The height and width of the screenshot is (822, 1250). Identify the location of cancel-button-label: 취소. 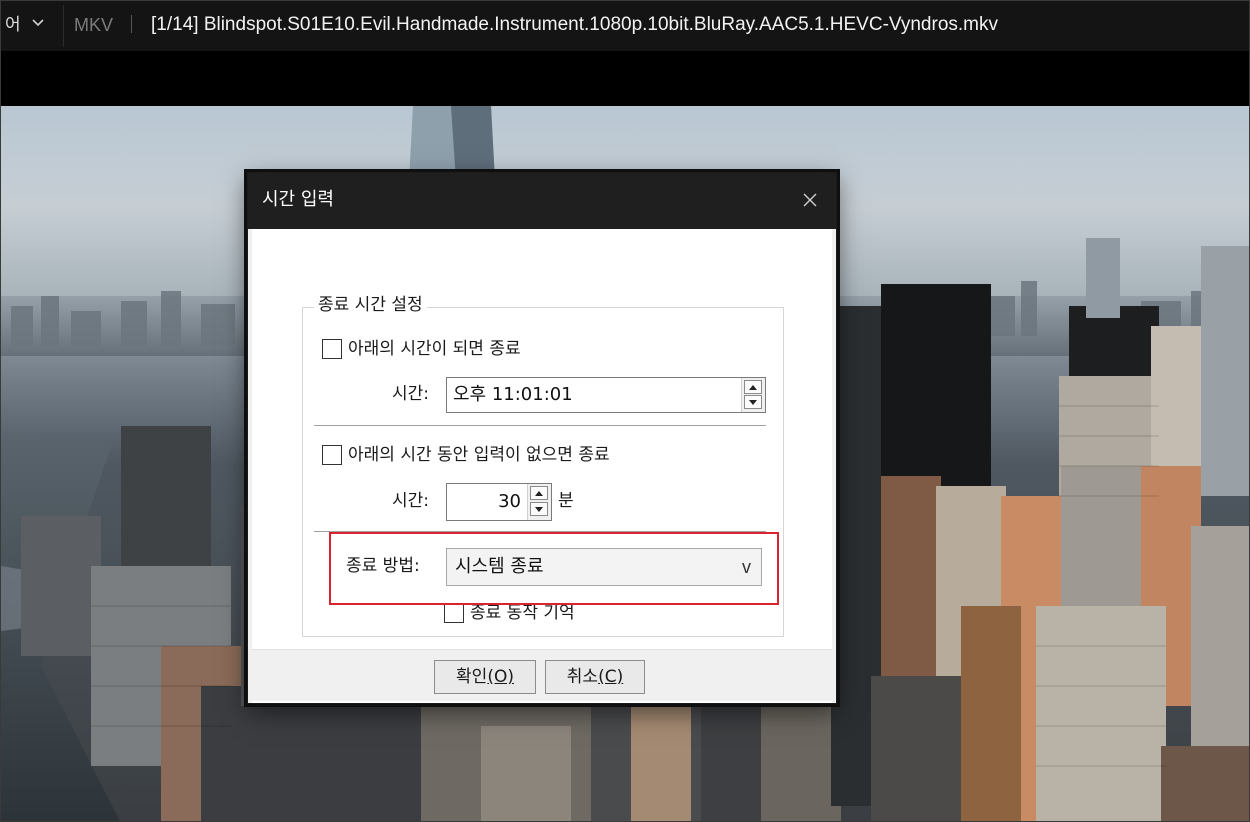
(582, 677).